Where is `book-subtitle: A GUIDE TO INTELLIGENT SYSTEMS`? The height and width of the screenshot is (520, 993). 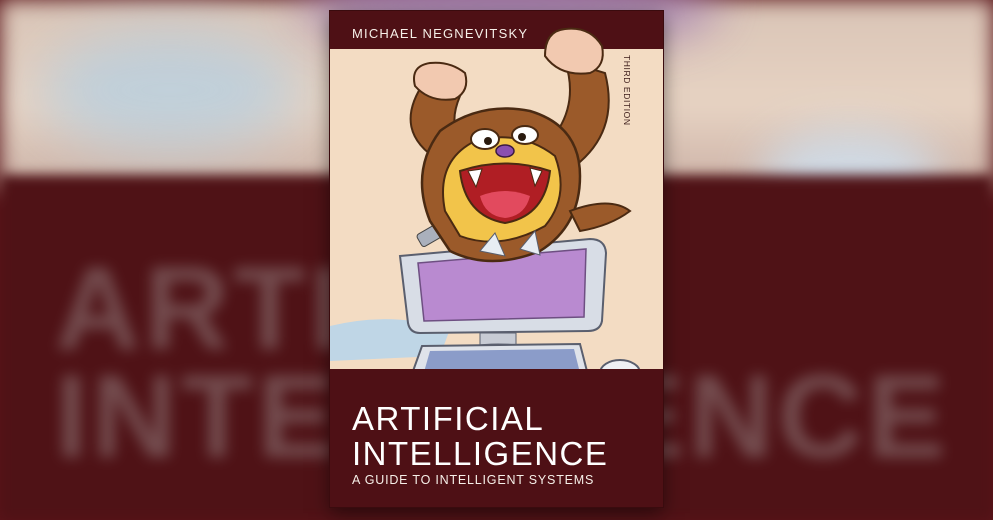 book-subtitle: A GUIDE TO INTELLIGENT SYSTEMS is located at coordinates (473, 480).